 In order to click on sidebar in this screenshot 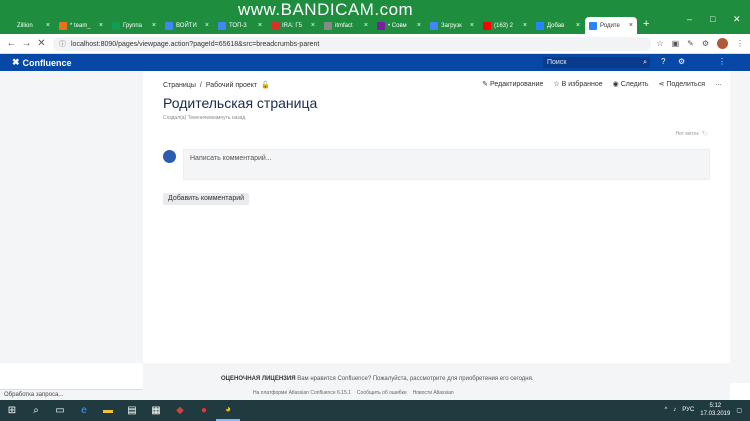, I will do `click(71, 217)`.